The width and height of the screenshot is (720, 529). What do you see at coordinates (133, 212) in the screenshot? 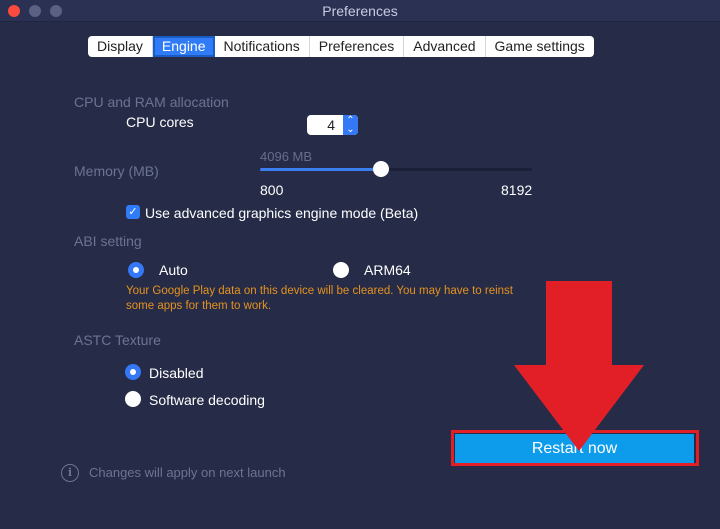
I see `advanced-graphics-checkbox: ✓` at bounding box center [133, 212].